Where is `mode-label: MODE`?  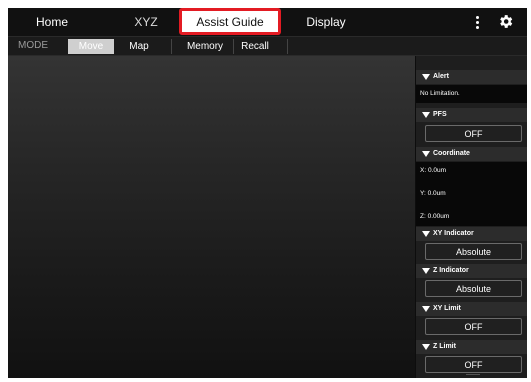 mode-label: MODE is located at coordinates (33, 45).